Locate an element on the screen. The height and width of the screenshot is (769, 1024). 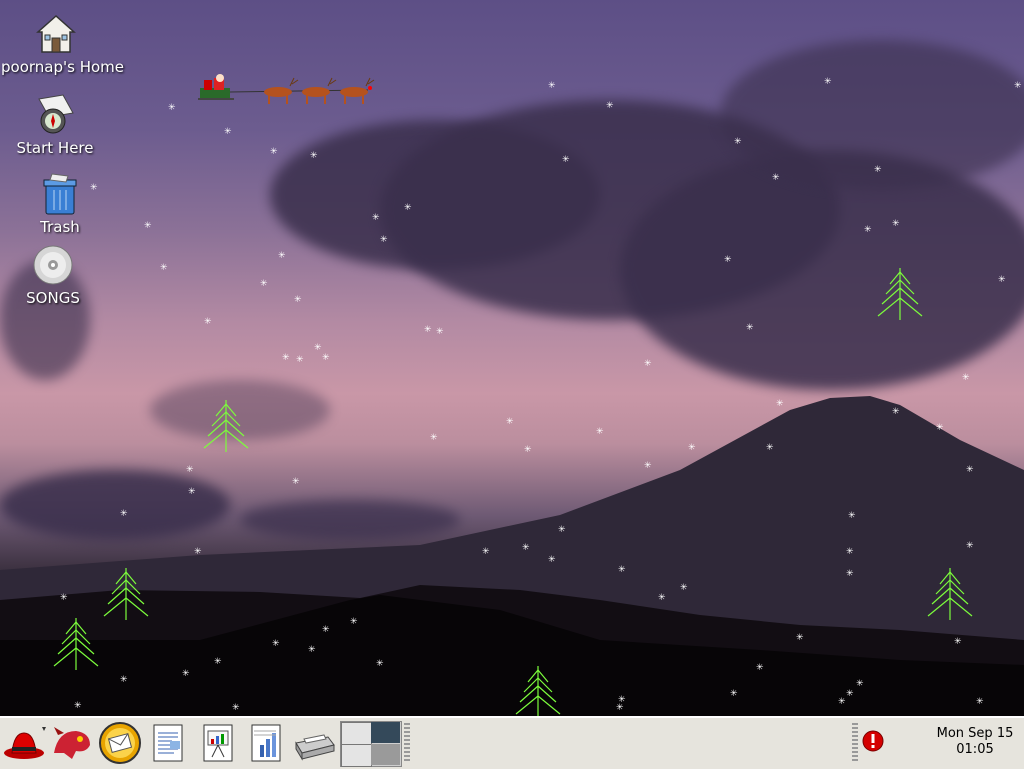
evolution-mail-icon is located at coordinates (120, 743).